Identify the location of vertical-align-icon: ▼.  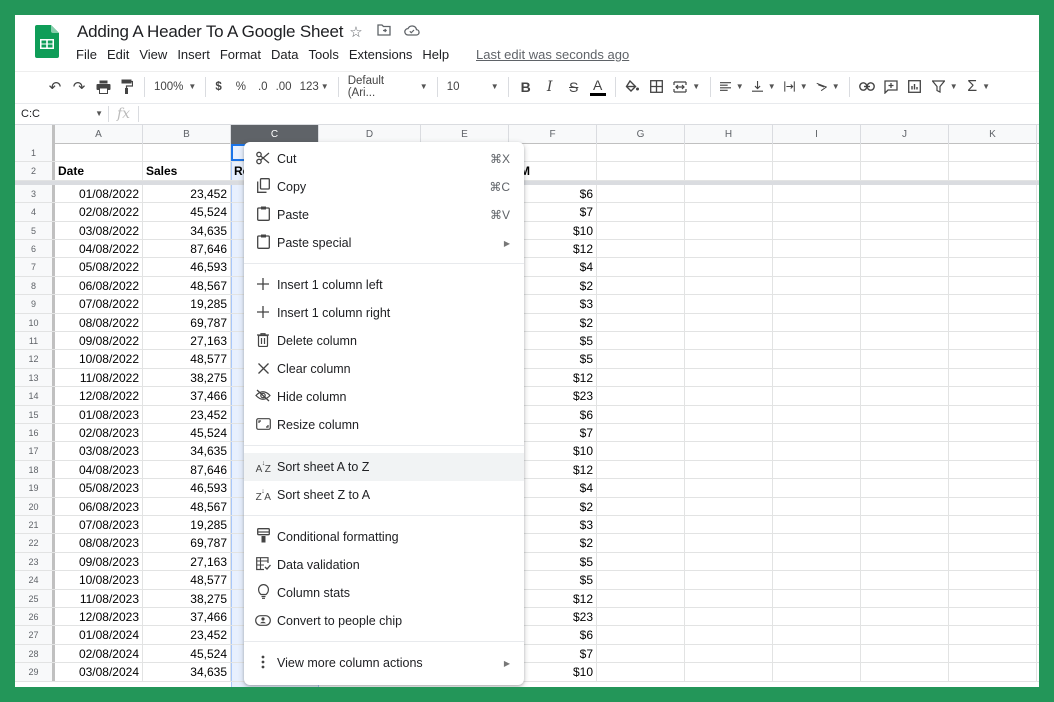
(764, 87).